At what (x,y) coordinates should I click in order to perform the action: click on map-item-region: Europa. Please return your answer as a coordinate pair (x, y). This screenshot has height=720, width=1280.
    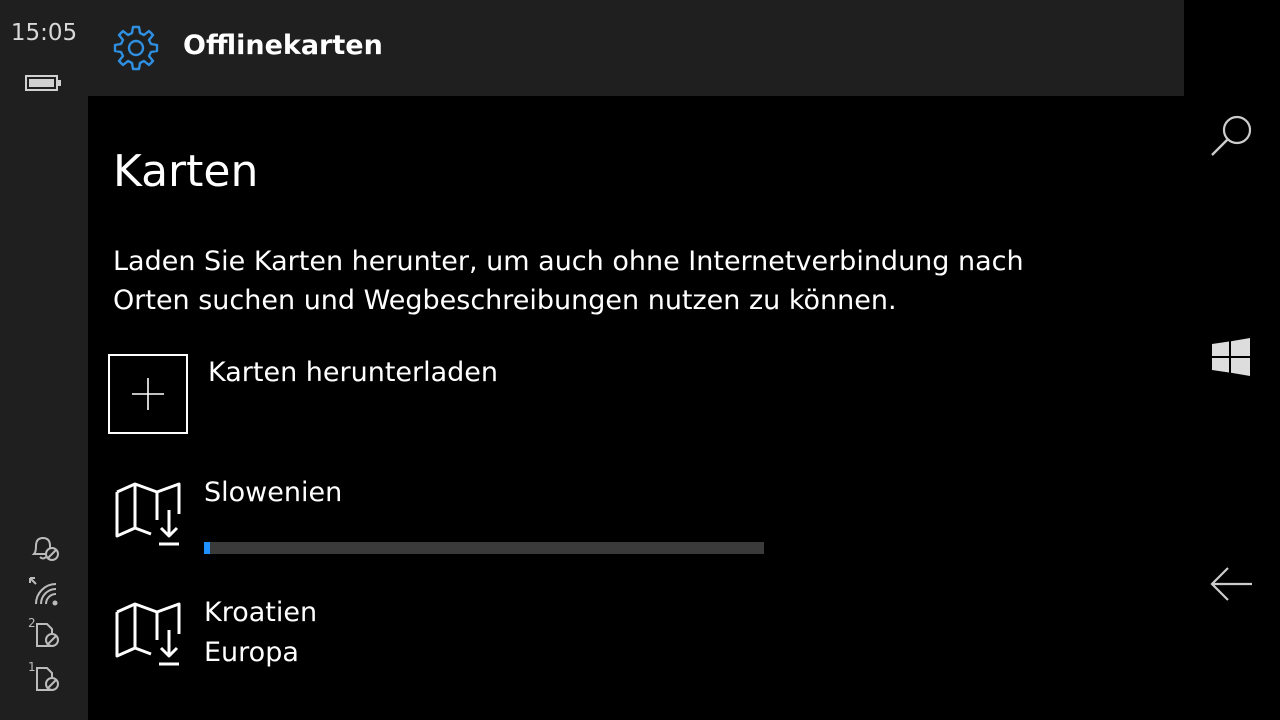
    Looking at the image, I should click on (251, 652).